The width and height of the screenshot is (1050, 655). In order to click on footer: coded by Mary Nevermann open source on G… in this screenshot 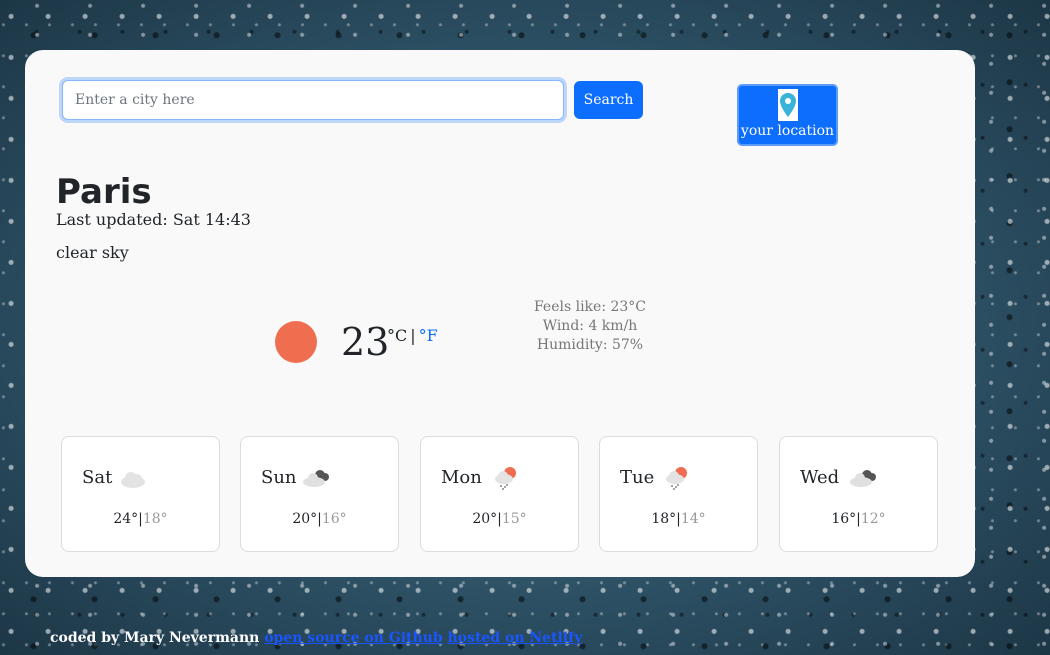, I will do `click(316, 638)`.